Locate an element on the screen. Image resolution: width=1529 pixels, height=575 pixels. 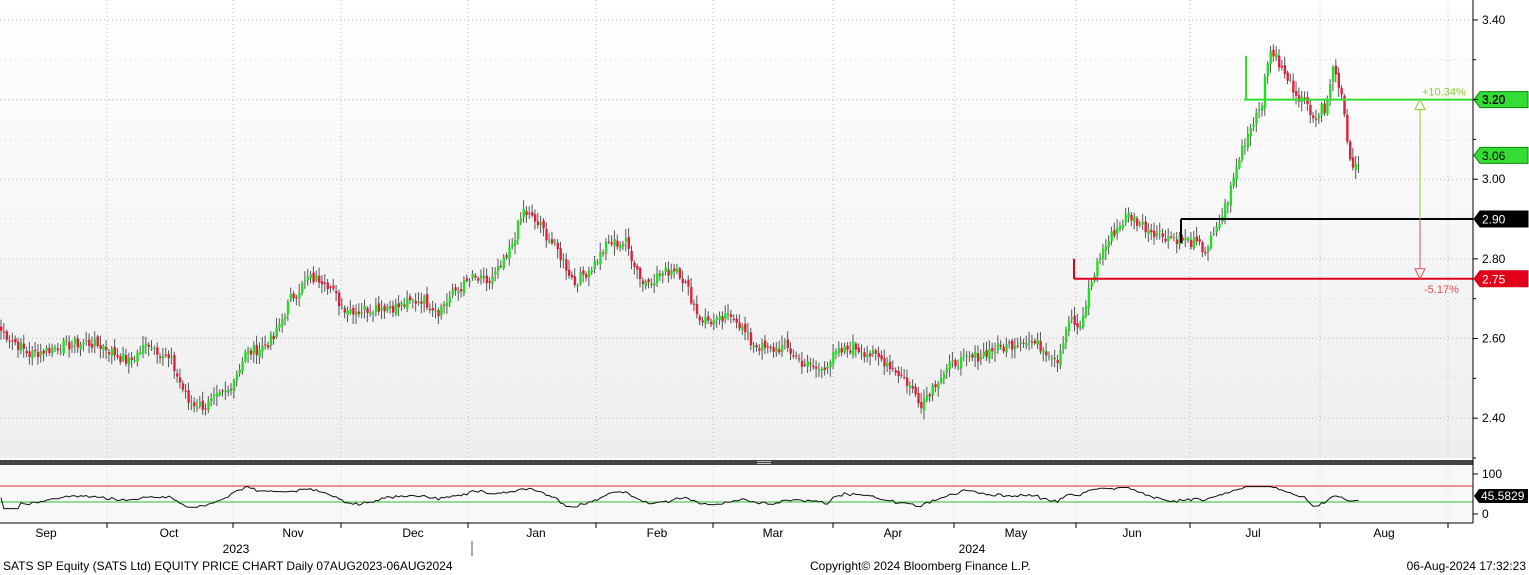
rsi-tick-label: 100 is located at coordinates (1492, 474).